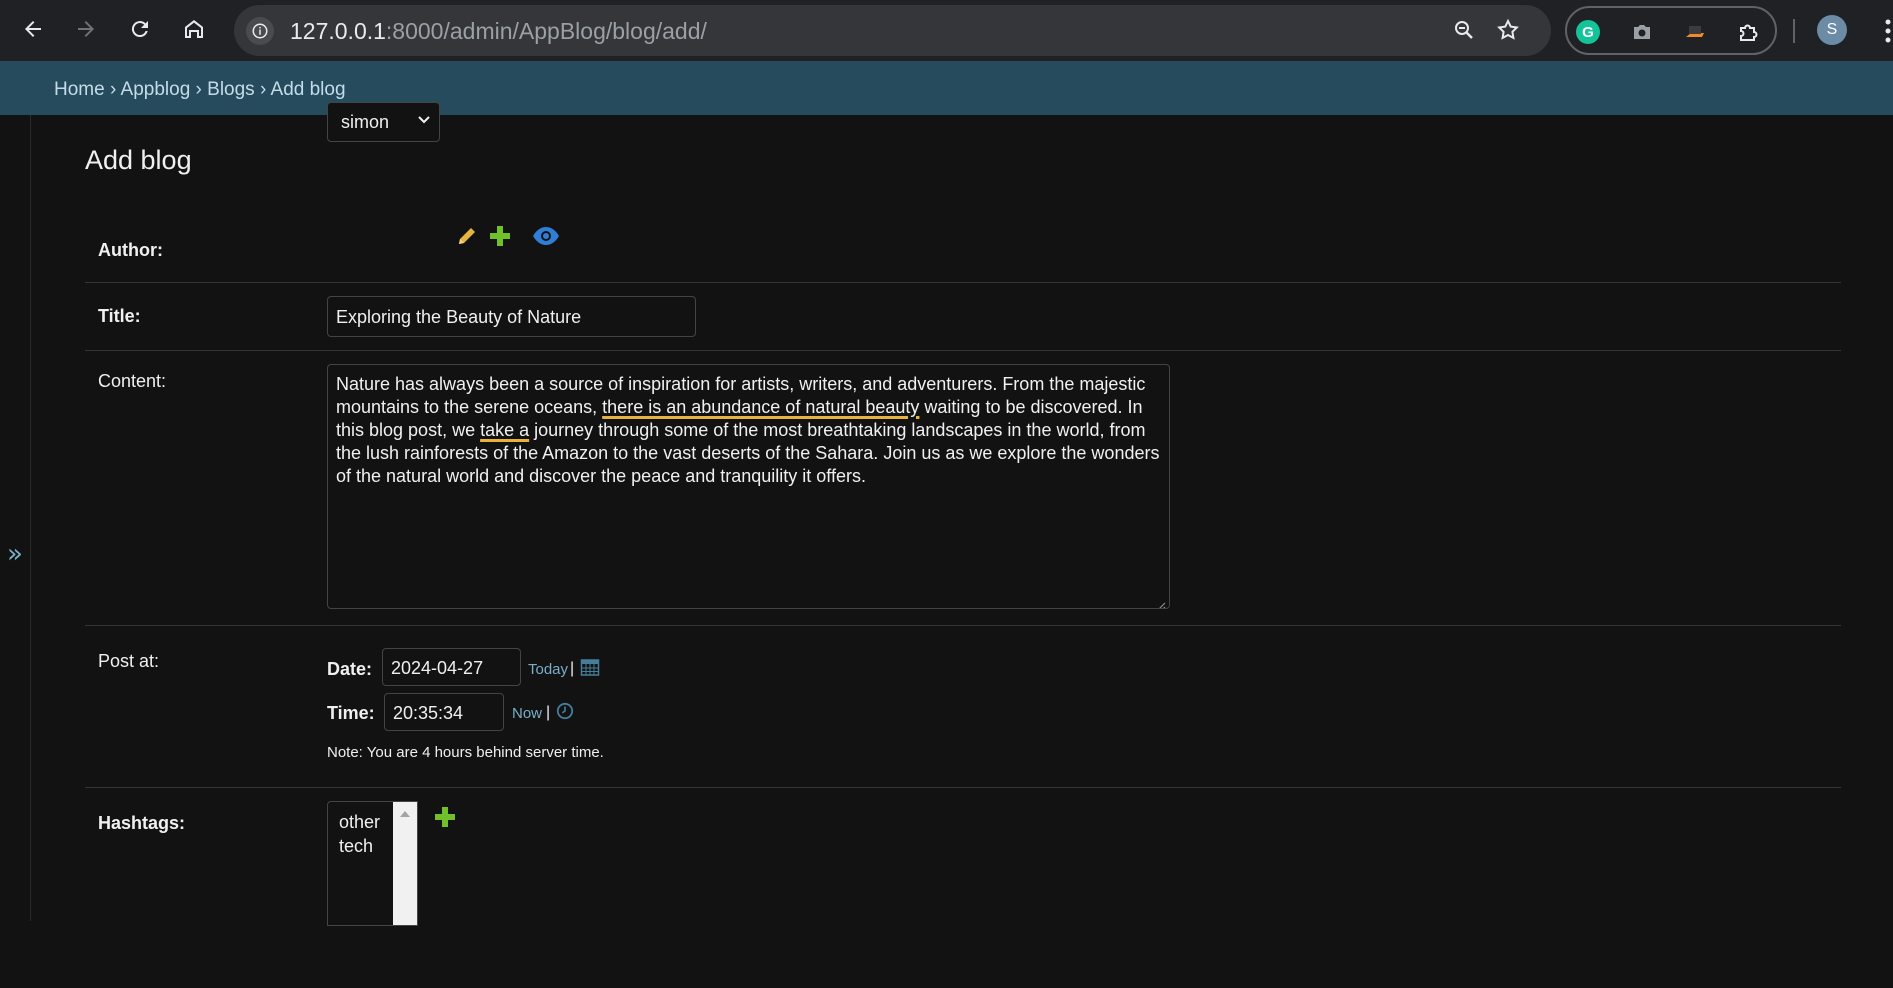  Describe the element at coordinates (15, 554) in the screenshot. I see `expand-sidebar-icon: »` at that location.